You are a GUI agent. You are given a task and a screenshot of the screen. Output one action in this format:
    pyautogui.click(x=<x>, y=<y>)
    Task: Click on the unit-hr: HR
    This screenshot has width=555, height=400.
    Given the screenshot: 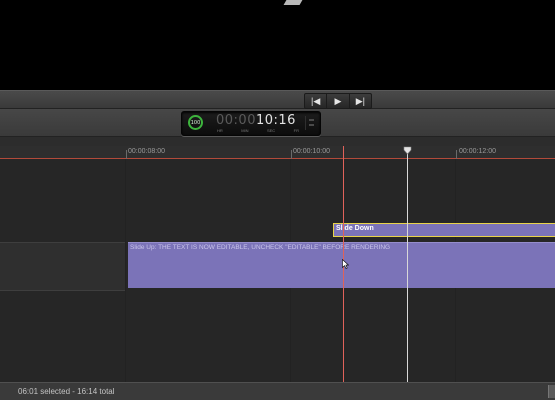 What is the action you would take?
    pyautogui.click(x=220, y=130)
    